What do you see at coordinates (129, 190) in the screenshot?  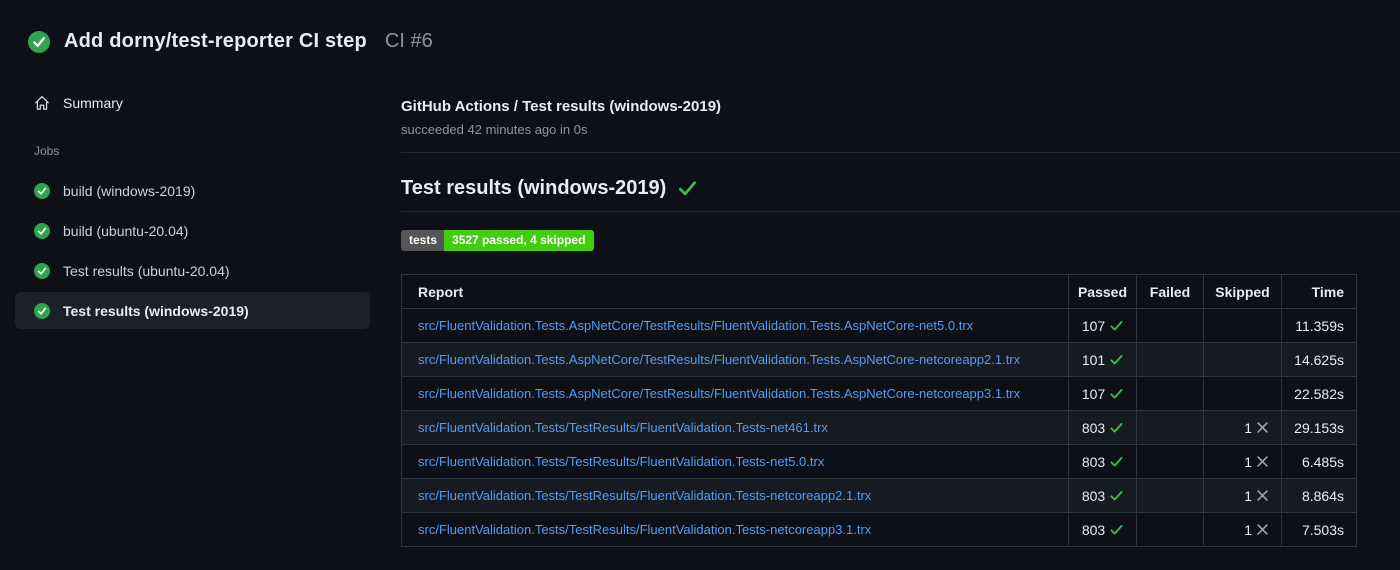 I see `job-label: build (windows-2019)` at bounding box center [129, 190].